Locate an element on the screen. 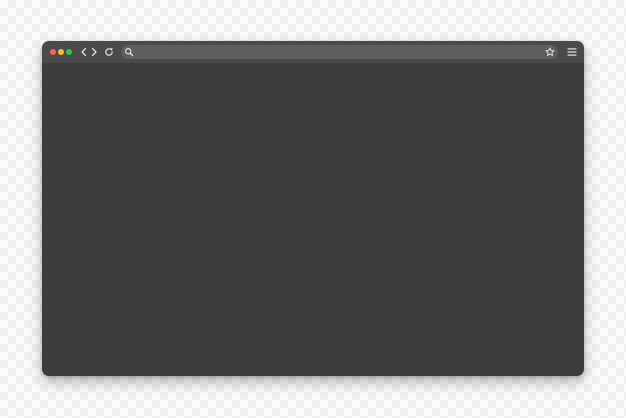 The image size is (626, 418). maximize-window-button is located at coordinates (69, 52).